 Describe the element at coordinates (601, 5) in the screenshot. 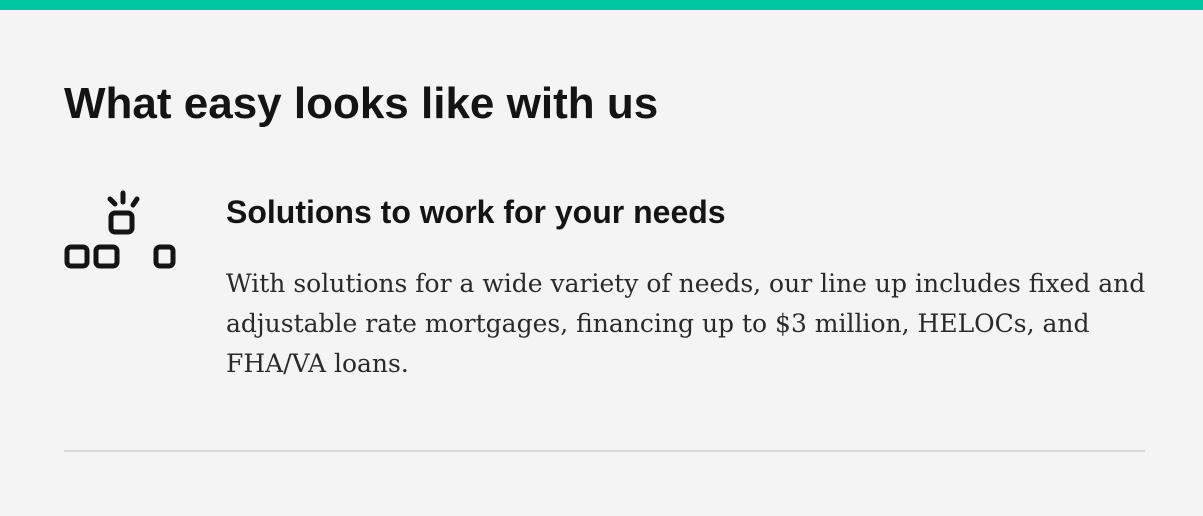

I see `accent-top-bar` at that location.